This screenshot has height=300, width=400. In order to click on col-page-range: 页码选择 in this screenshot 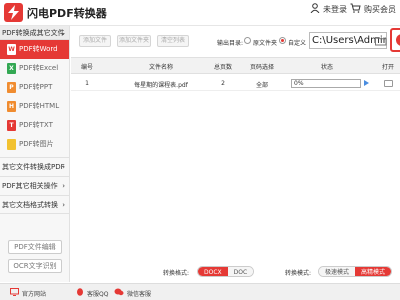, I will do `click(261, 67)`.